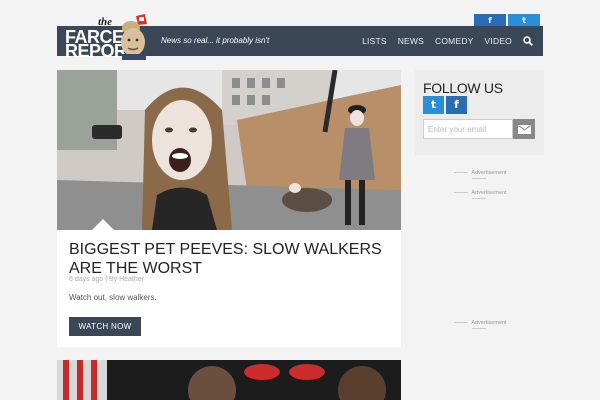  I want to click on email-field, so click(468, 129).